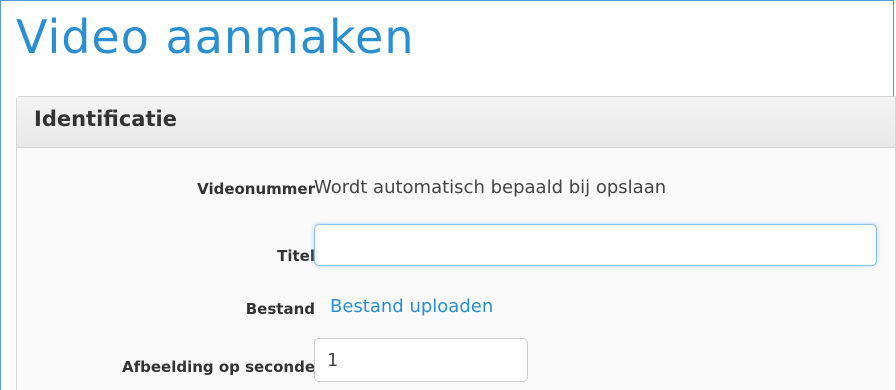 This screenshot has width=896, height=390. What do you see at coordinates (456, 122) in the screenshot?
I see `panel-header: Identificatie` at bounding box center [456, 122].